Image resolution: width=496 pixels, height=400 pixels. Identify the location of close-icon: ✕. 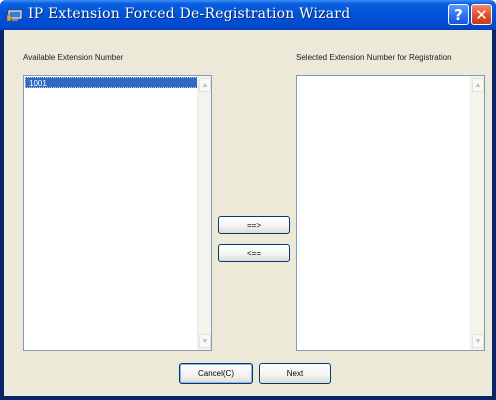
(481, 14).